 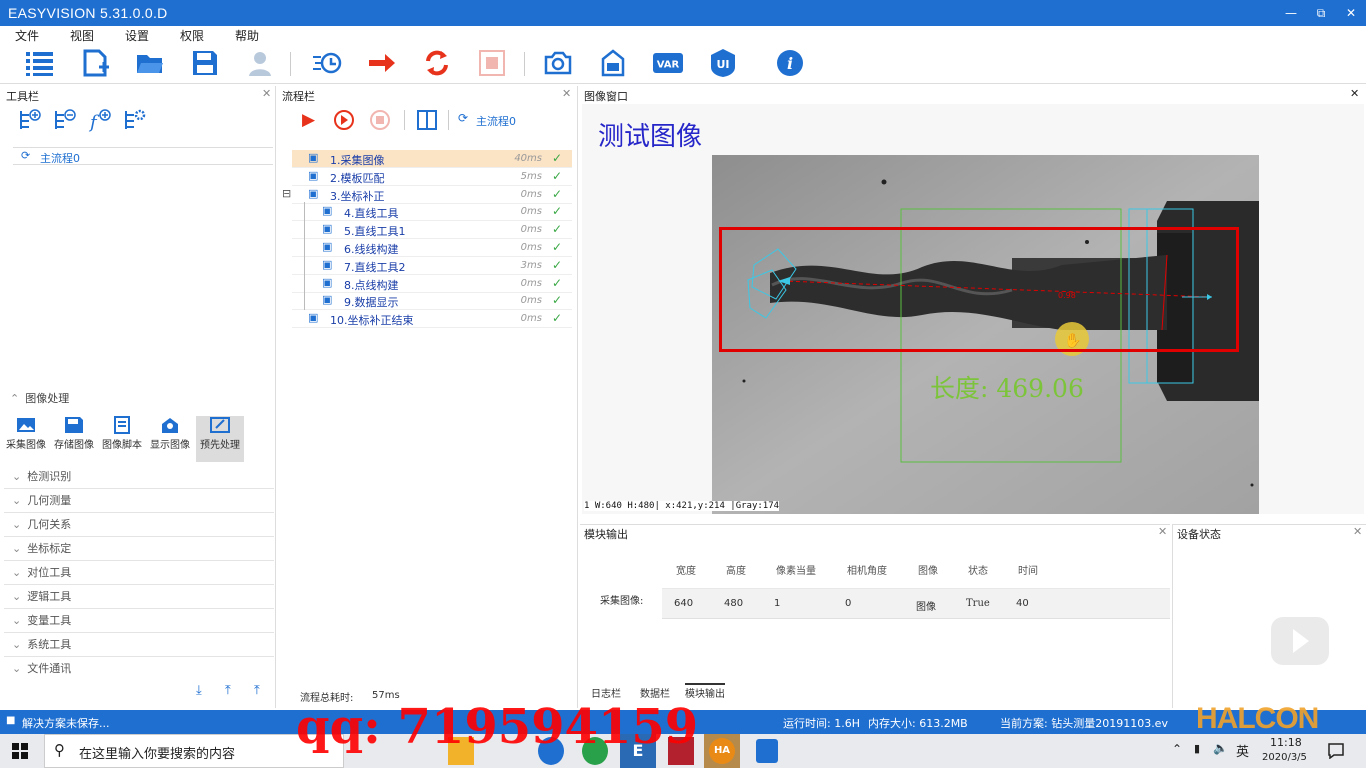 What do you see at coordinates (139, 573) in the screenshot?
I see `category-alignment: ⌄ 对位工具` at bounding box center [139, 573].